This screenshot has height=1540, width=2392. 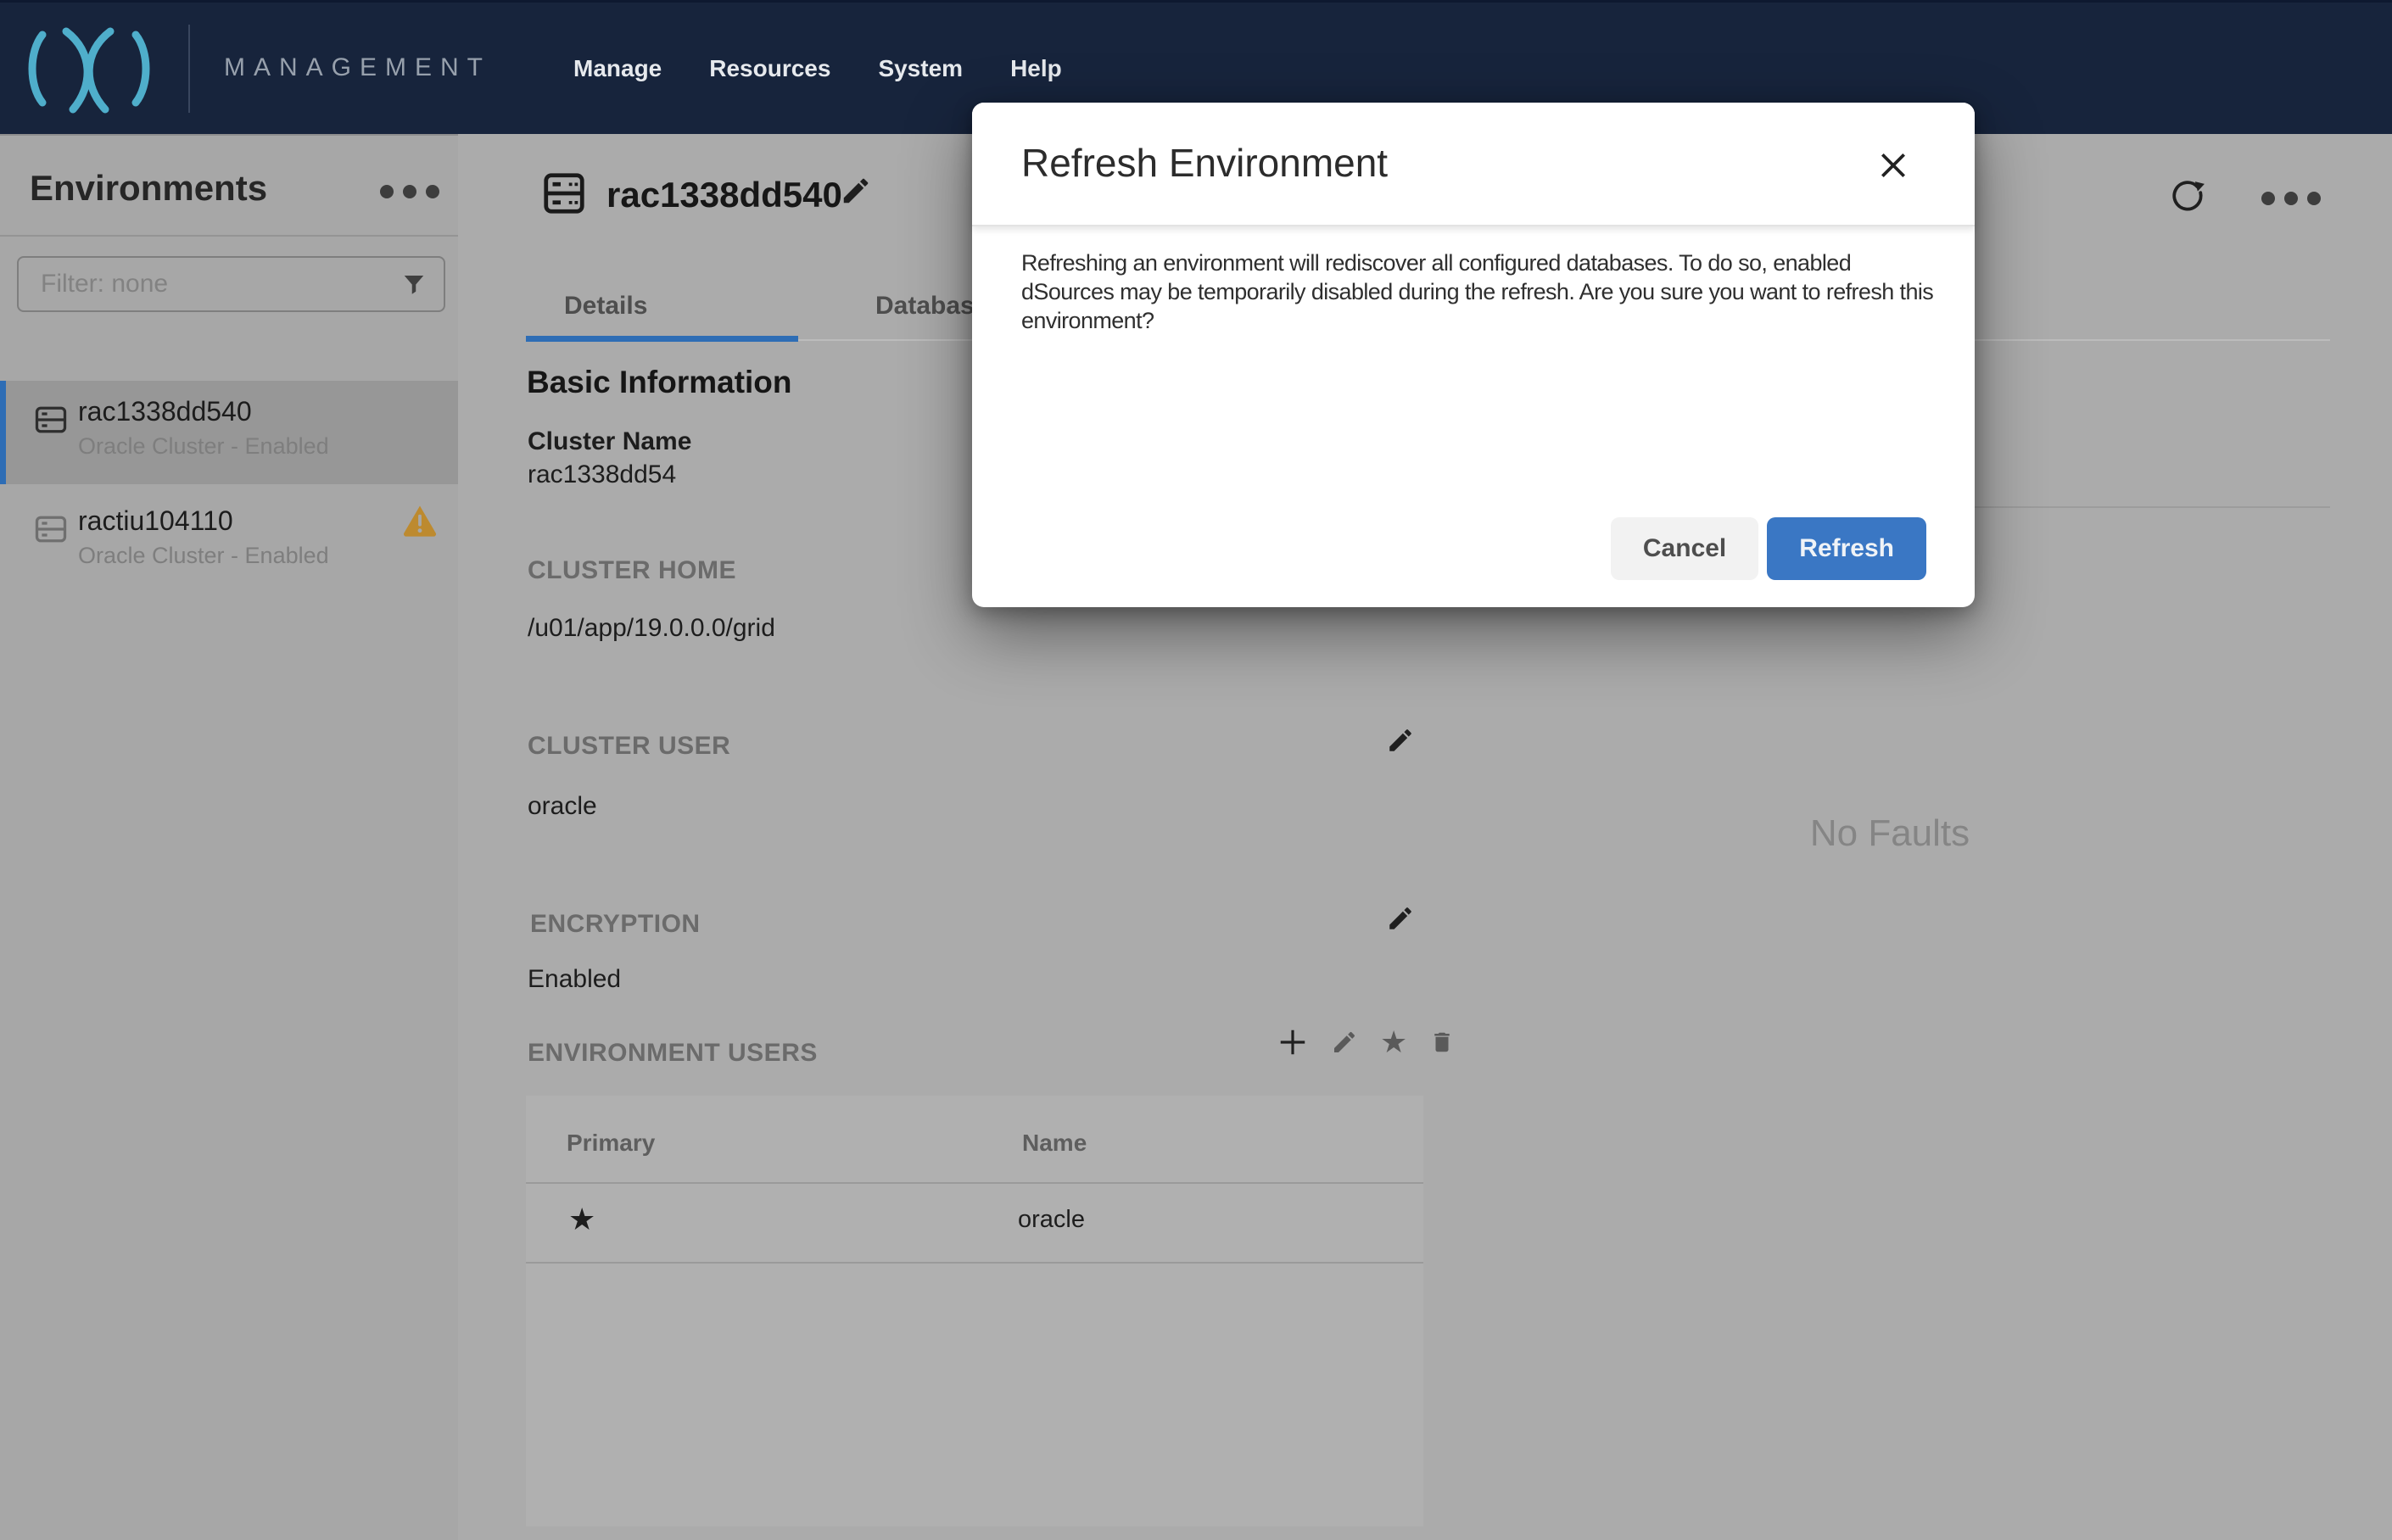 I want to click on dialog-title: Refresh Environment, so click(x=1205, y=163).